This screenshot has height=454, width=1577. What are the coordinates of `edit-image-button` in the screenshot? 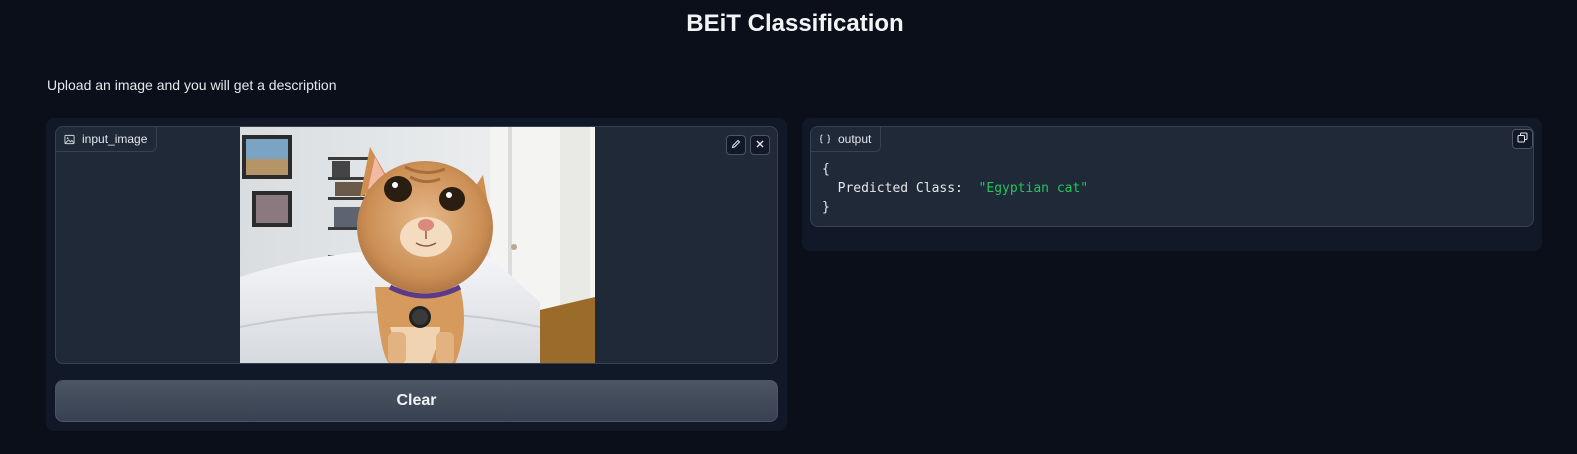 It's located at (736, 145).